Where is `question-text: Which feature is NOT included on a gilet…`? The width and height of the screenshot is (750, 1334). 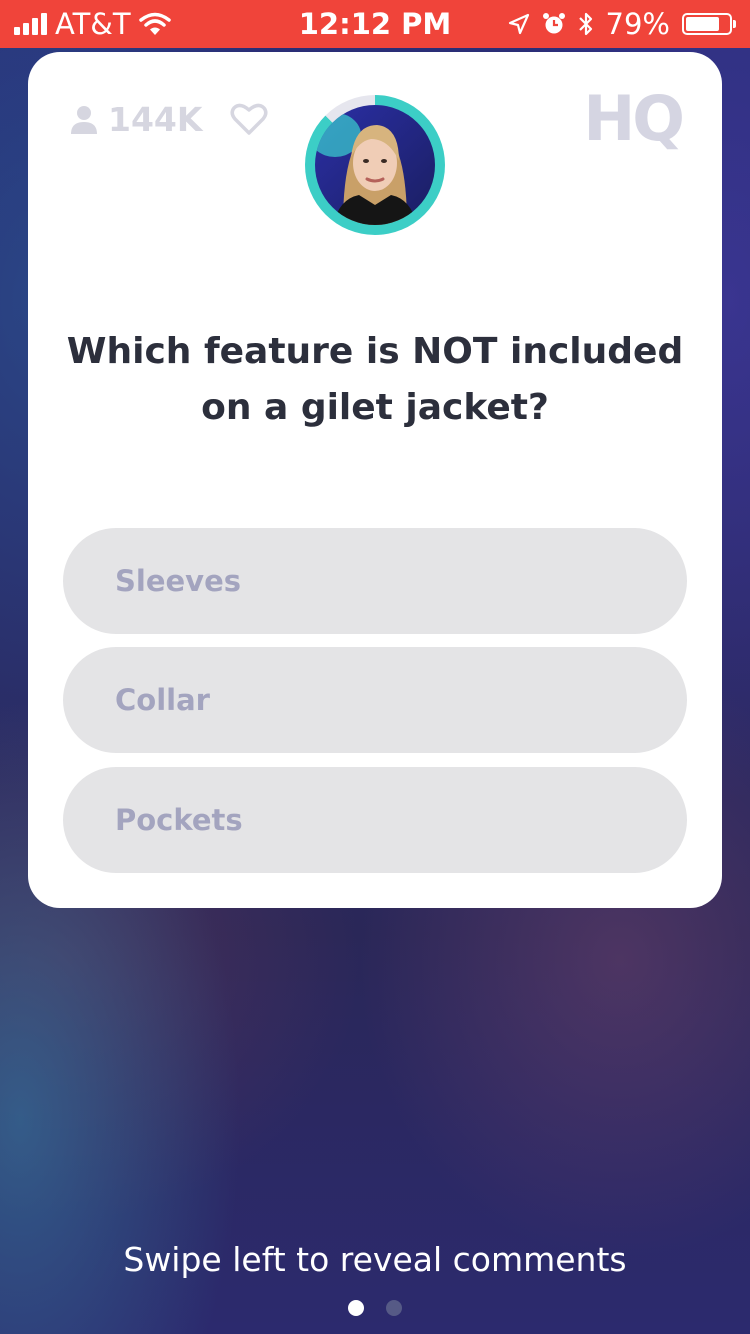
question-text: Which feature is NOT included on a gilet… is located at coordinates (375, 379).